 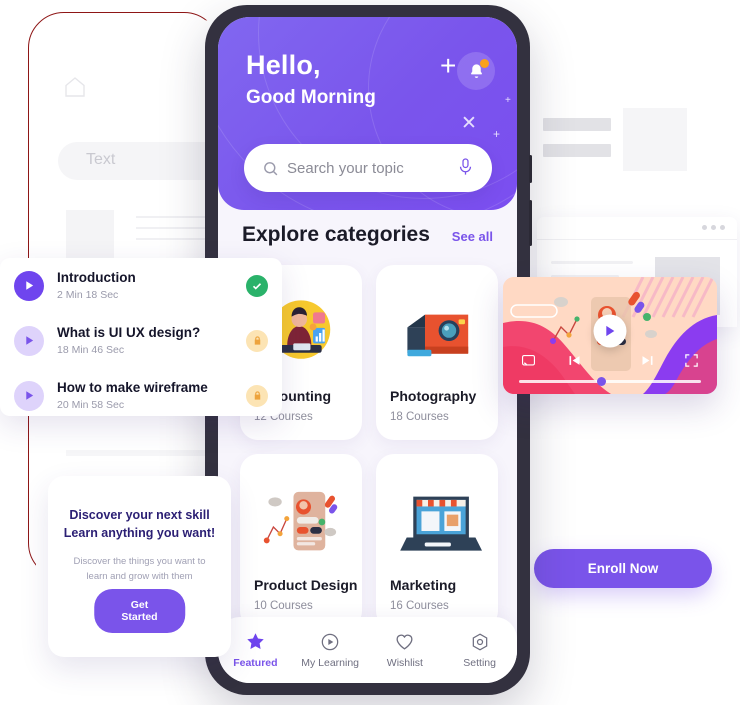 I want to click on check-icon, so click(x=257, y=286).